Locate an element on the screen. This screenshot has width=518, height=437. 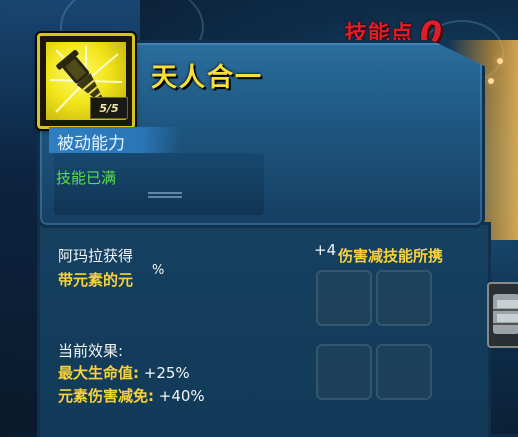
skill-level-badge: 5/5 is located at coordinates (109, 108).